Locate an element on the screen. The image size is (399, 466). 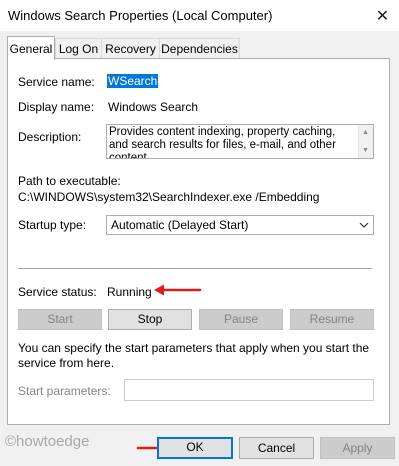
pause-button: Pause is located at coordinates (241, 319).